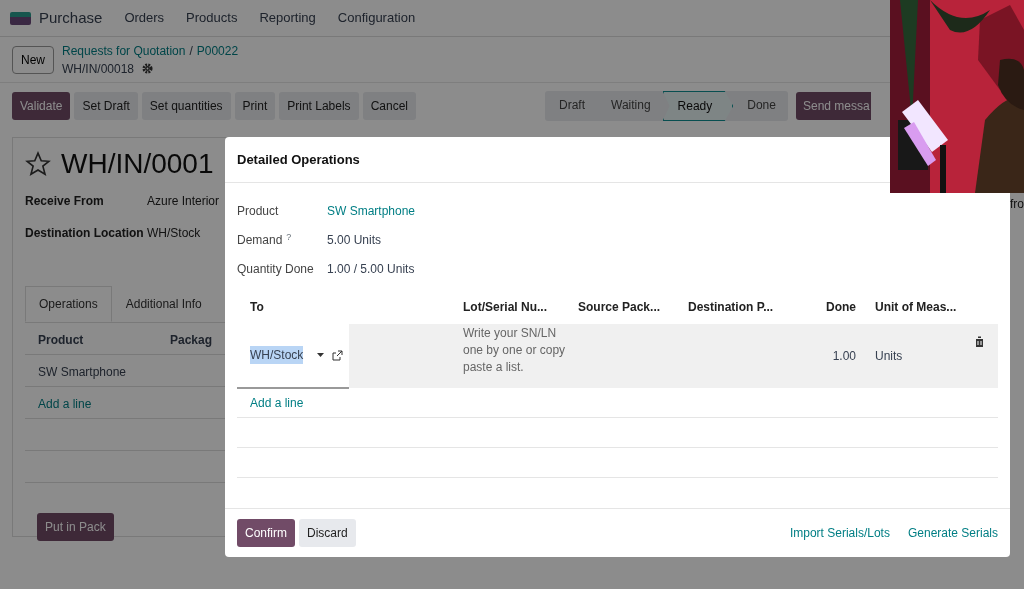  I want to click on location-field: WH/Stock, so click(277, 355).